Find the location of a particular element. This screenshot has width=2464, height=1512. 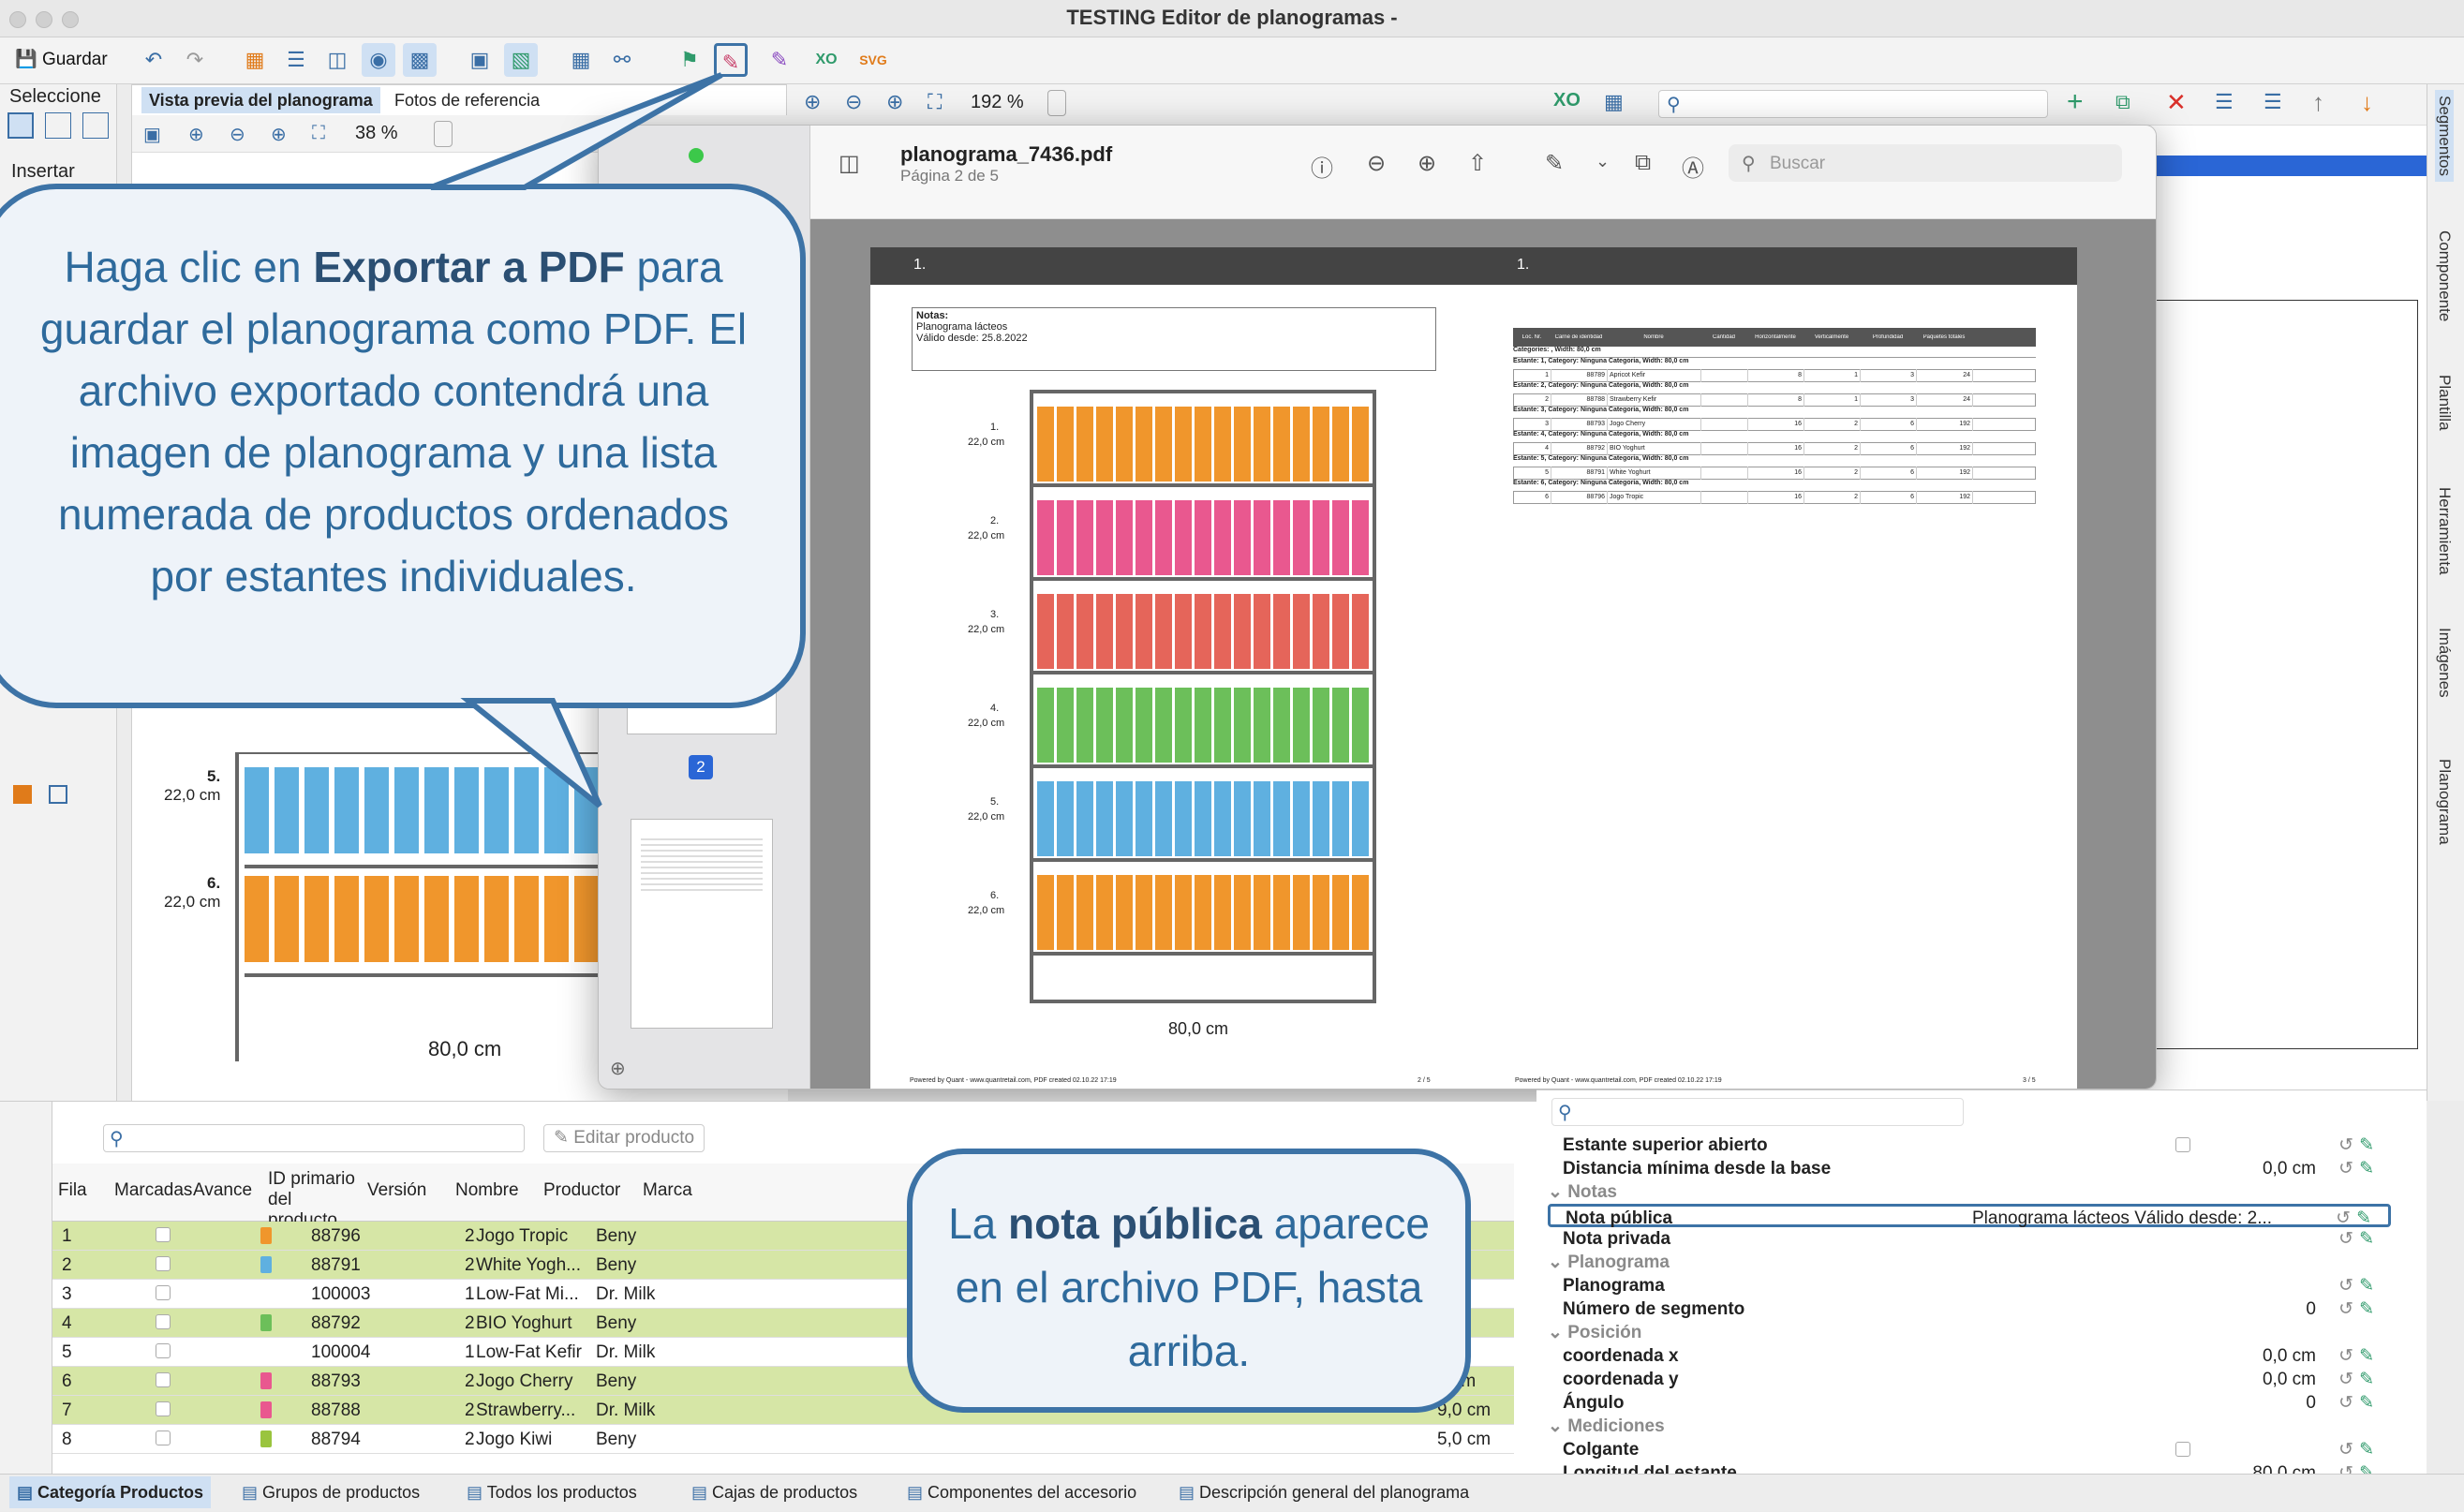

bottom-tab: ▤ Descripción general del planograma is located at coordinates (1324, 1492).